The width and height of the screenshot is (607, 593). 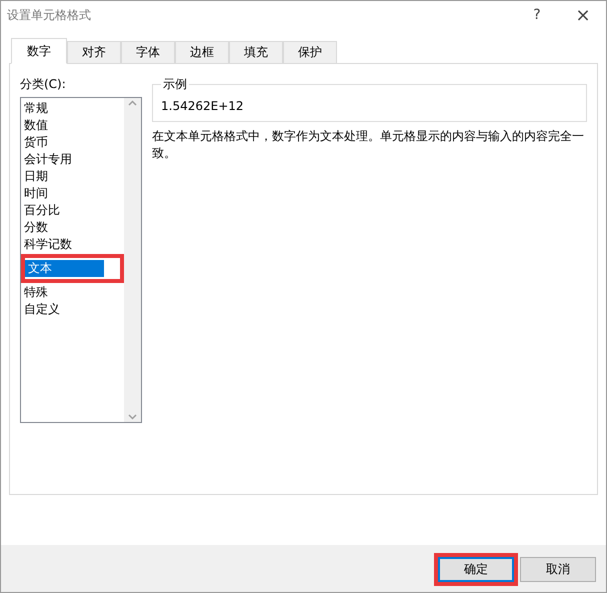 What do you see at coordinates (148, 52) in the screenshot?
I see `tab: 字体` at bounding box center [148, 52].